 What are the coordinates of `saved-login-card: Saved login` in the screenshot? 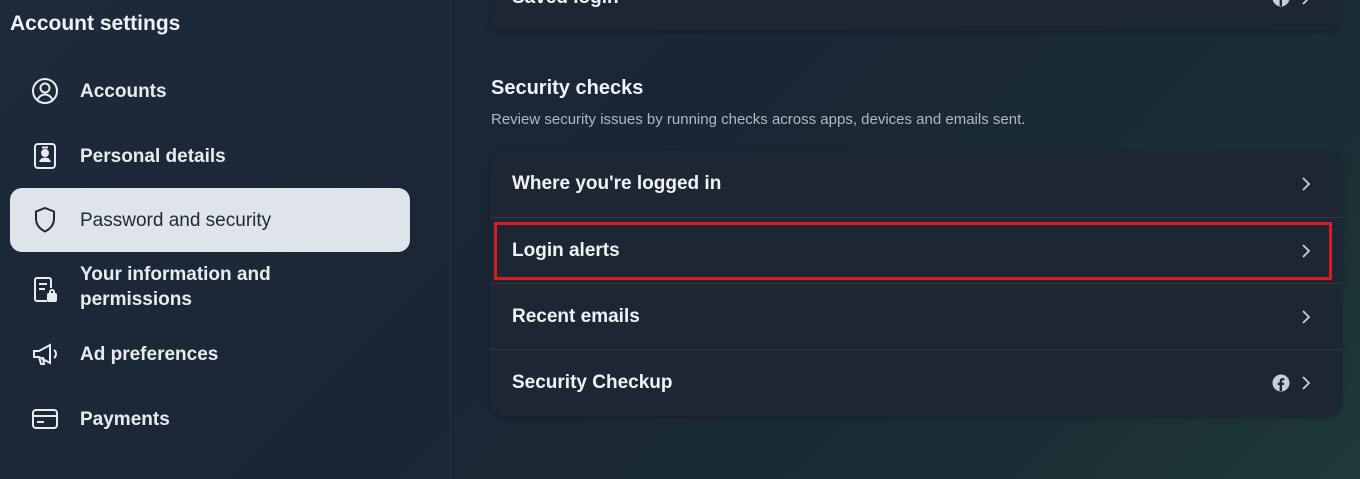 It's located at (916, 15).